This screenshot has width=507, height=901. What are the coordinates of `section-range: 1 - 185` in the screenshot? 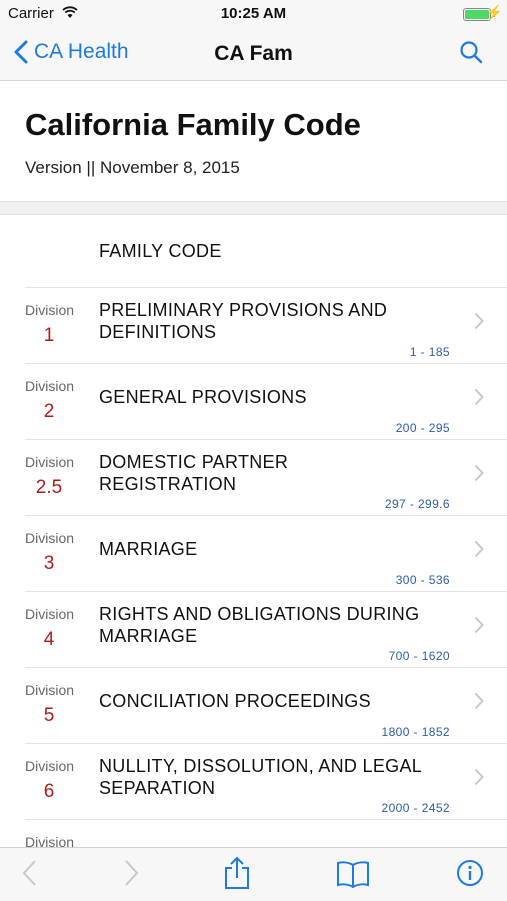 It's located at (429, 352).